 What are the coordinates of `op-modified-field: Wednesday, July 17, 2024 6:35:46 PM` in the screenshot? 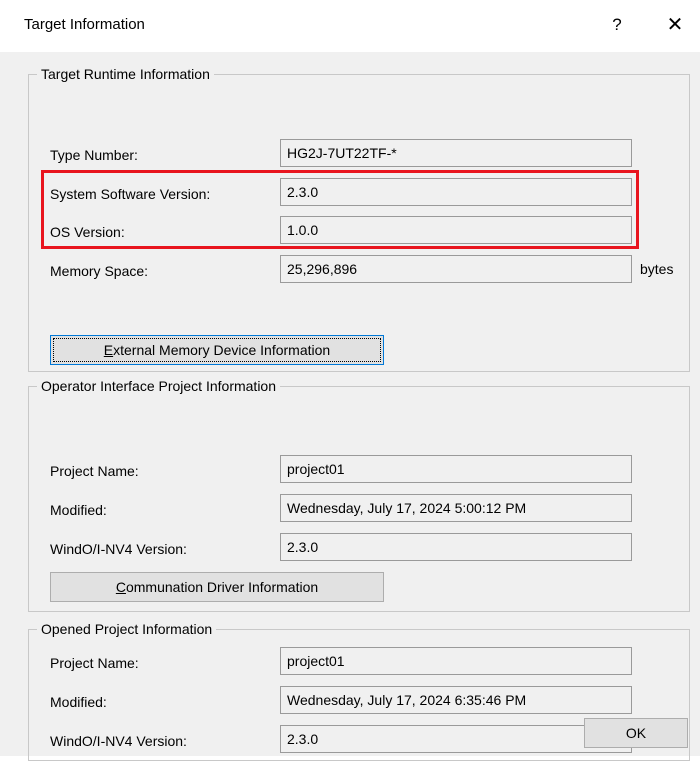 It's located at (456, 700).